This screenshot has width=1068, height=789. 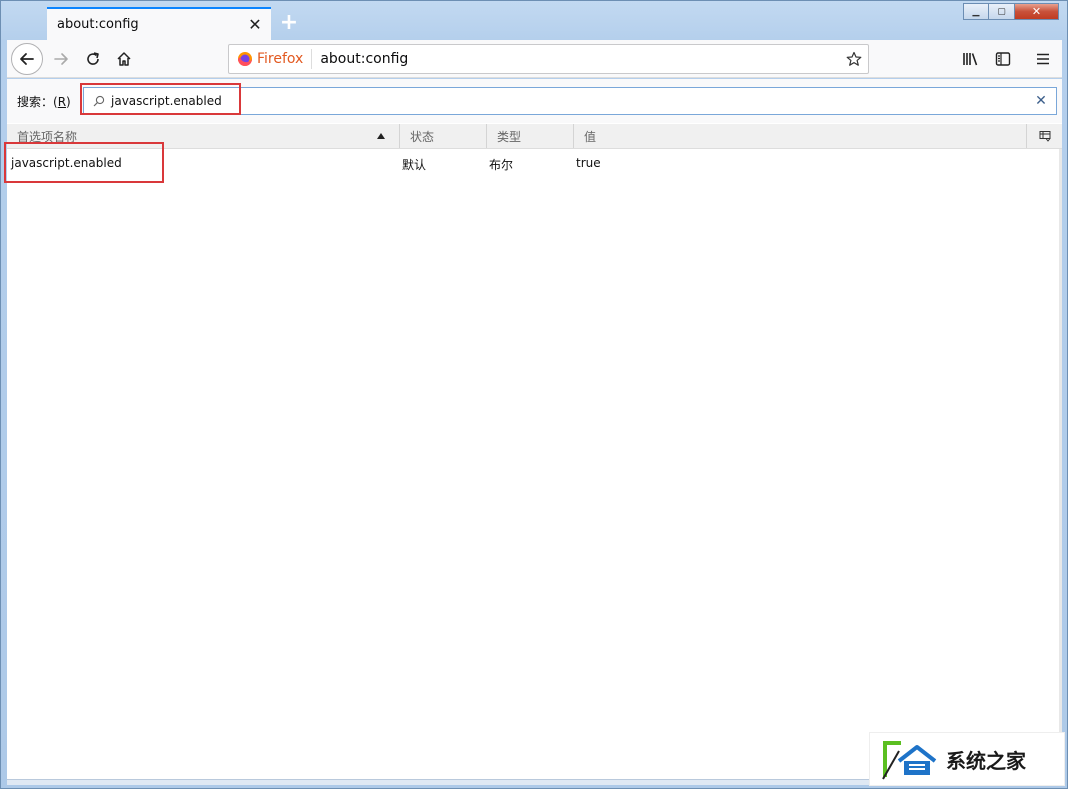 What do you see at coordinates (98, 24) in the screenshot?
I see `tab-title: about:config` at bounding box center [98, 24].